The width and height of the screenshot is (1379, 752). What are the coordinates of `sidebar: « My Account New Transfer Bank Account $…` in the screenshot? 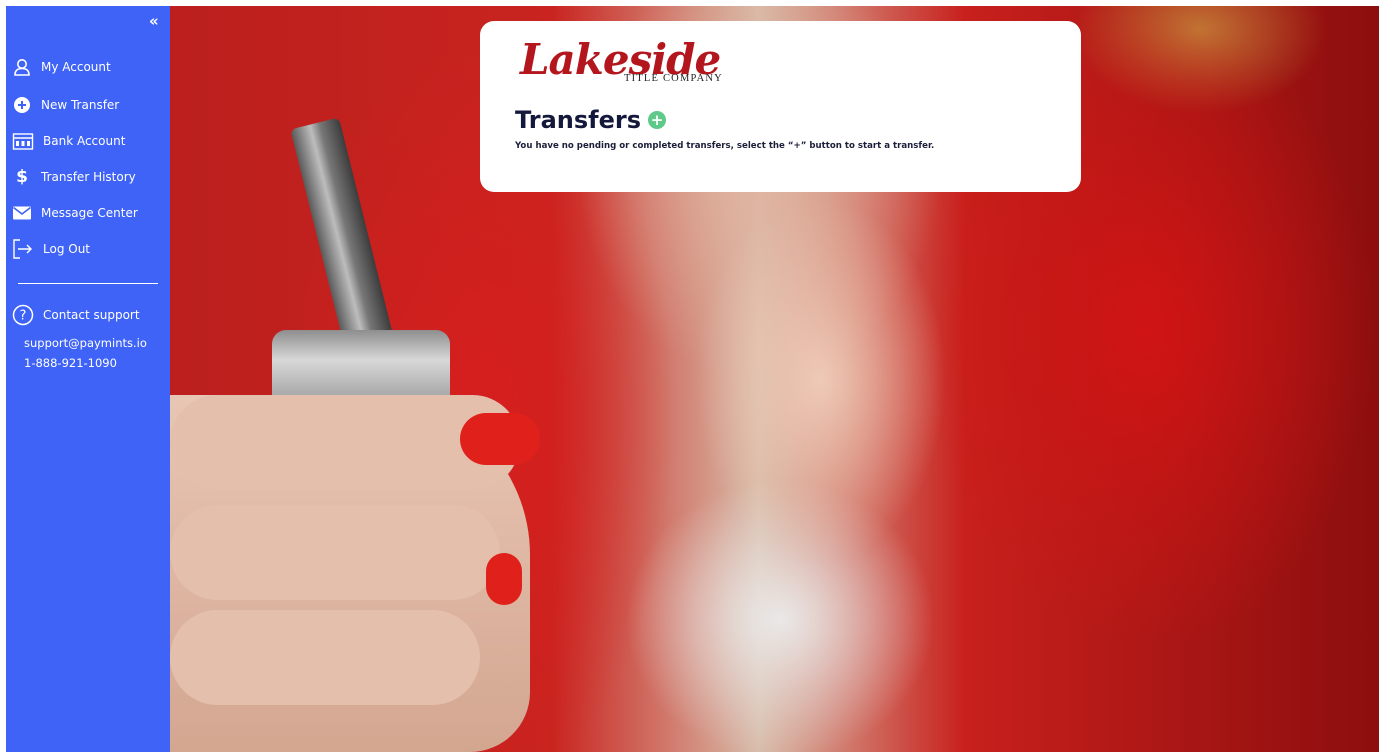 It's located at (88, 379).